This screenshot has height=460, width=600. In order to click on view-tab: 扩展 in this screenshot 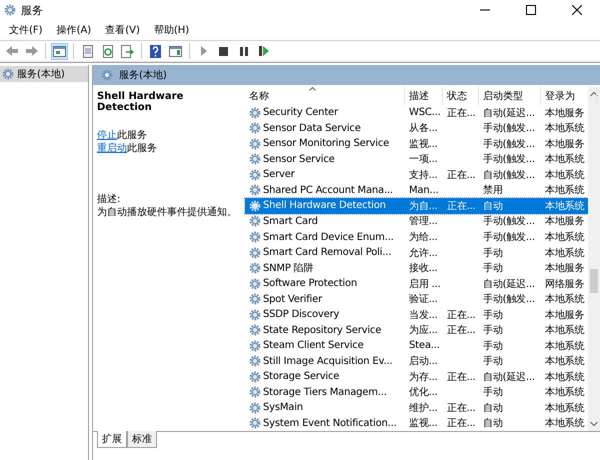, I will do `click(112, 439)`.